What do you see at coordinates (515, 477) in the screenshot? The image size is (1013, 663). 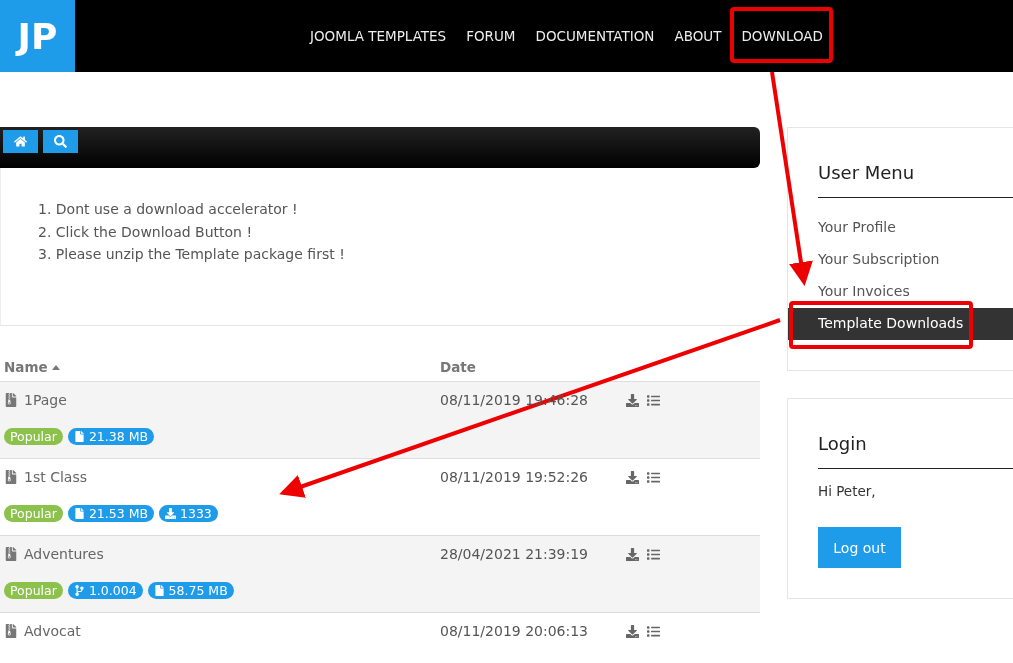 I see `date-cell-text: 08/11/2019 19:52:26` at bounding box center [515, 477].